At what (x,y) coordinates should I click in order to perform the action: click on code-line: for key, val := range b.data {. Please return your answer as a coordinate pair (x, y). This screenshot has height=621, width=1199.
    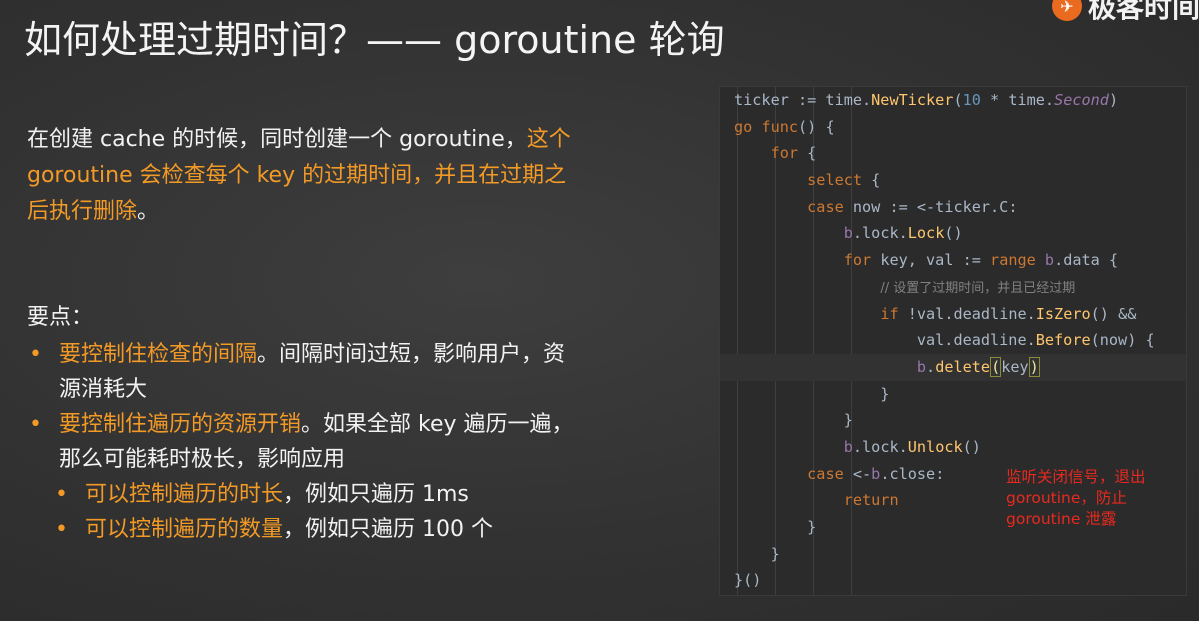
    Looking at the image, I should click on (981, 260).